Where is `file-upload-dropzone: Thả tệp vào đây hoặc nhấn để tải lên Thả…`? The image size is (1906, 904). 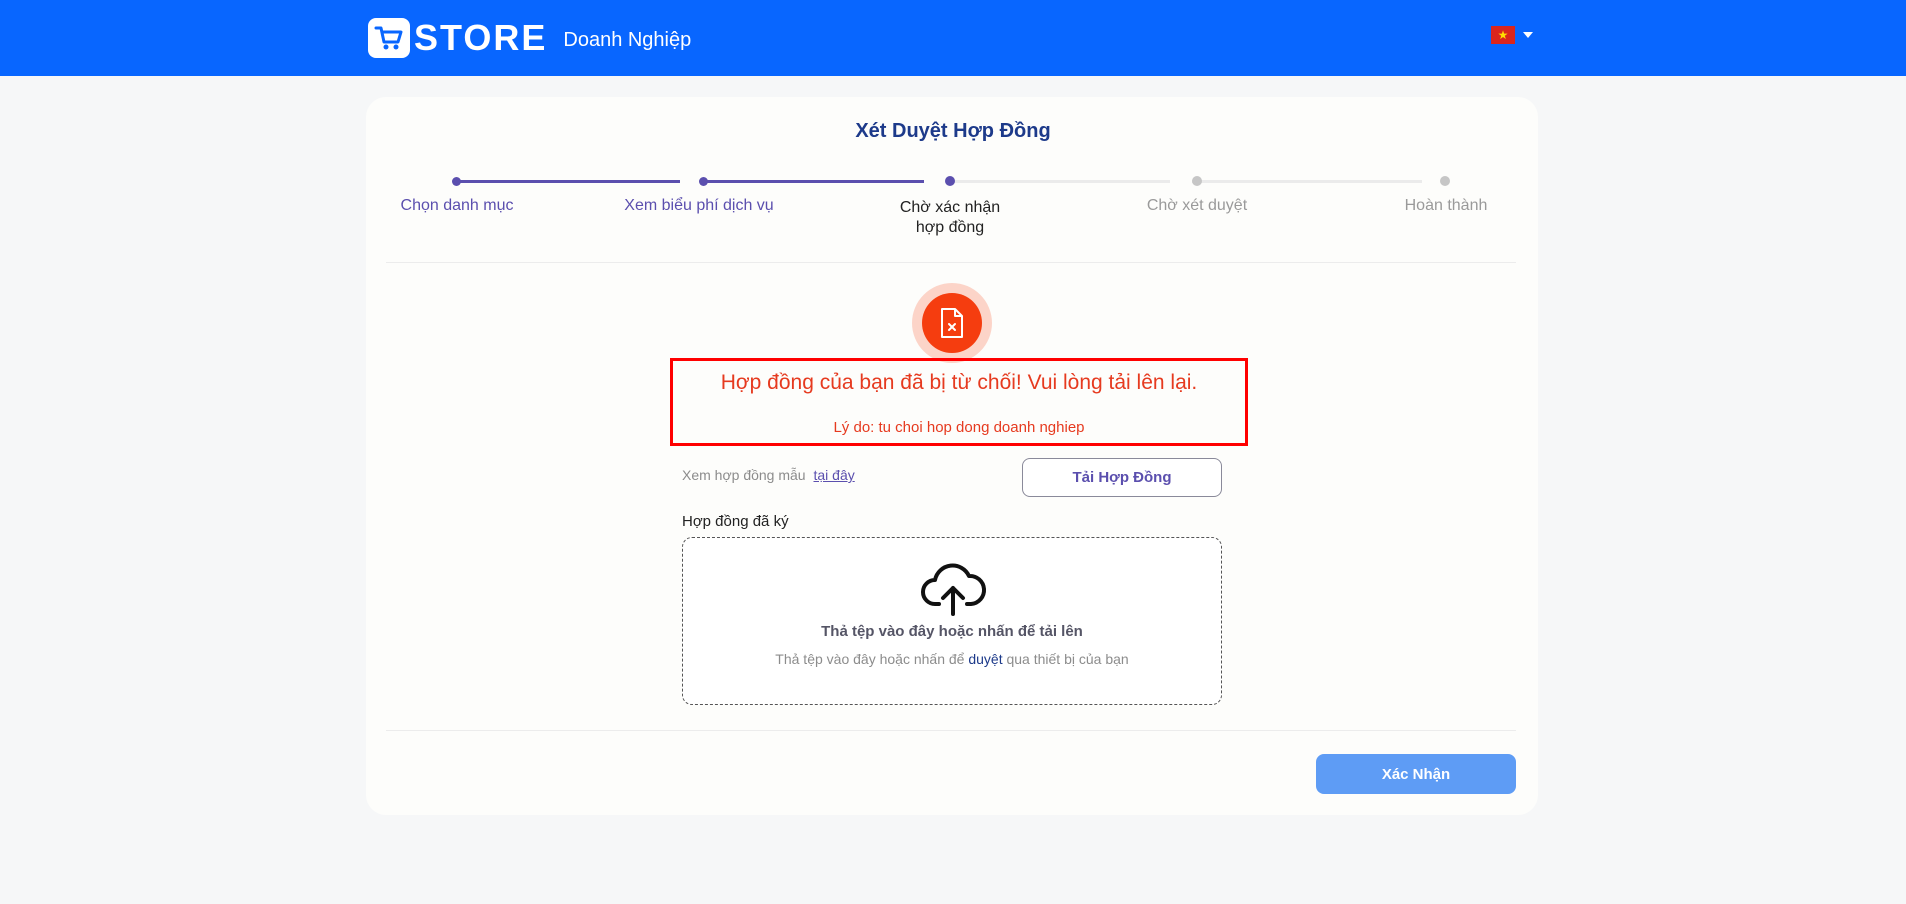
file-upload-dropzone: Thả tệp vào đây hoặc nhấn để tải lên Thả… is located at coordinates (952, 621).